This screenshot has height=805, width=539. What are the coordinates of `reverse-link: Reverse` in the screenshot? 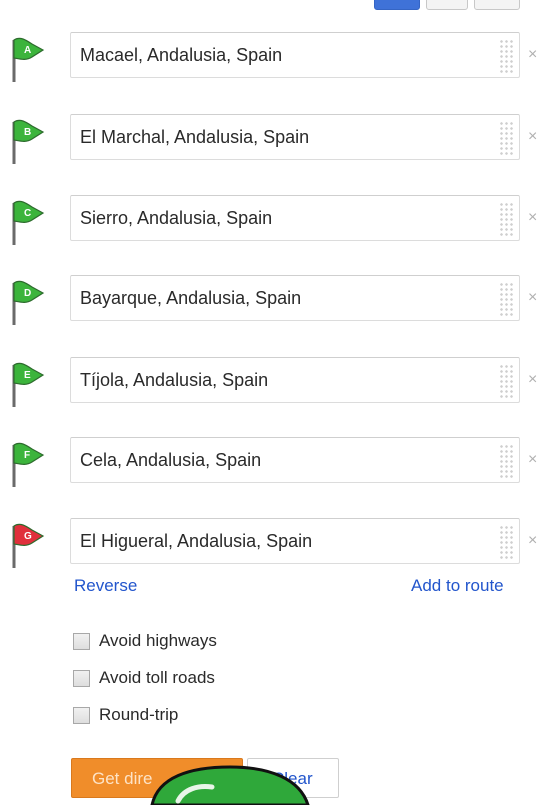 It's located at (105, 586).